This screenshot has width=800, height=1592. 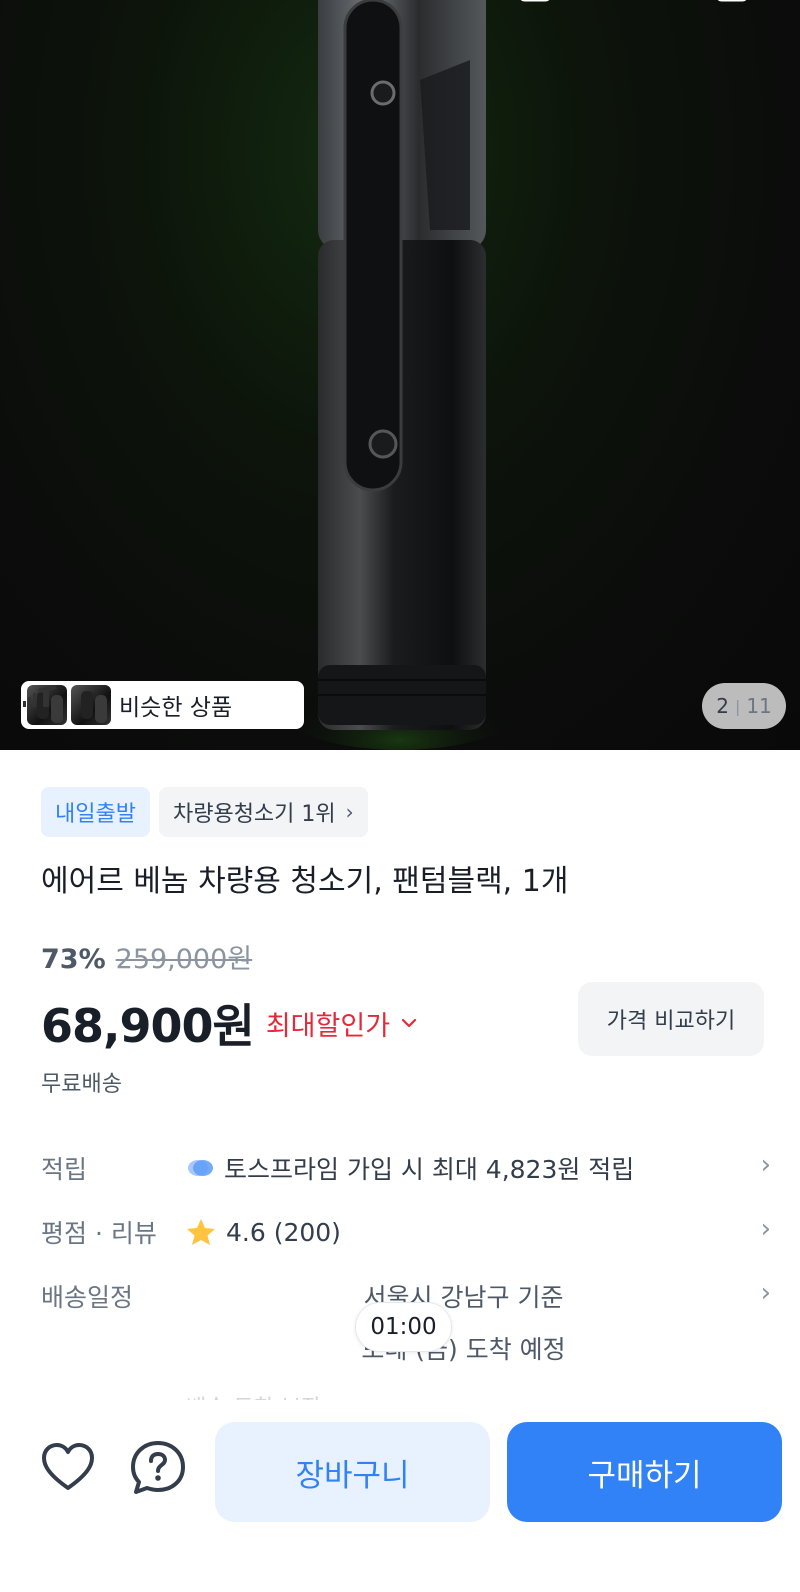 What do you see at coordinates (644, 1472) in the screenshot?
I see `buy-now-button: 구매하기` at bounding box center [644, 1472].